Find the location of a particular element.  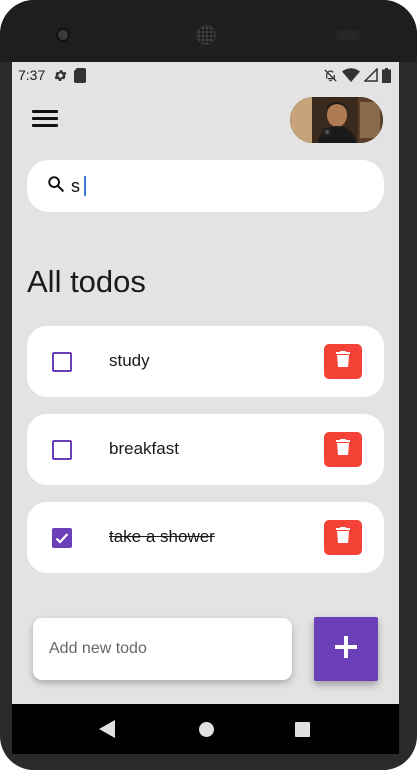

search-icon is located at coordinates (56, 186).